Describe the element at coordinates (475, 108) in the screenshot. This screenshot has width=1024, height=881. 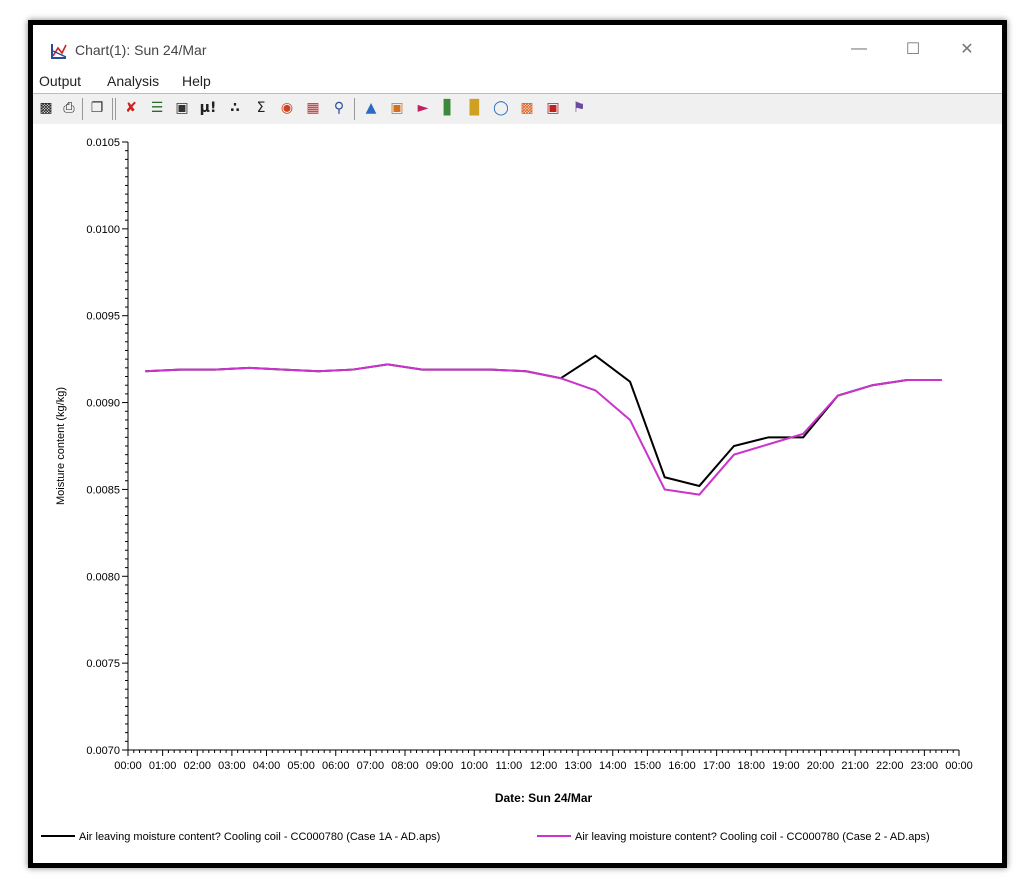
I see `column-chart-icon: ▉` at that location.